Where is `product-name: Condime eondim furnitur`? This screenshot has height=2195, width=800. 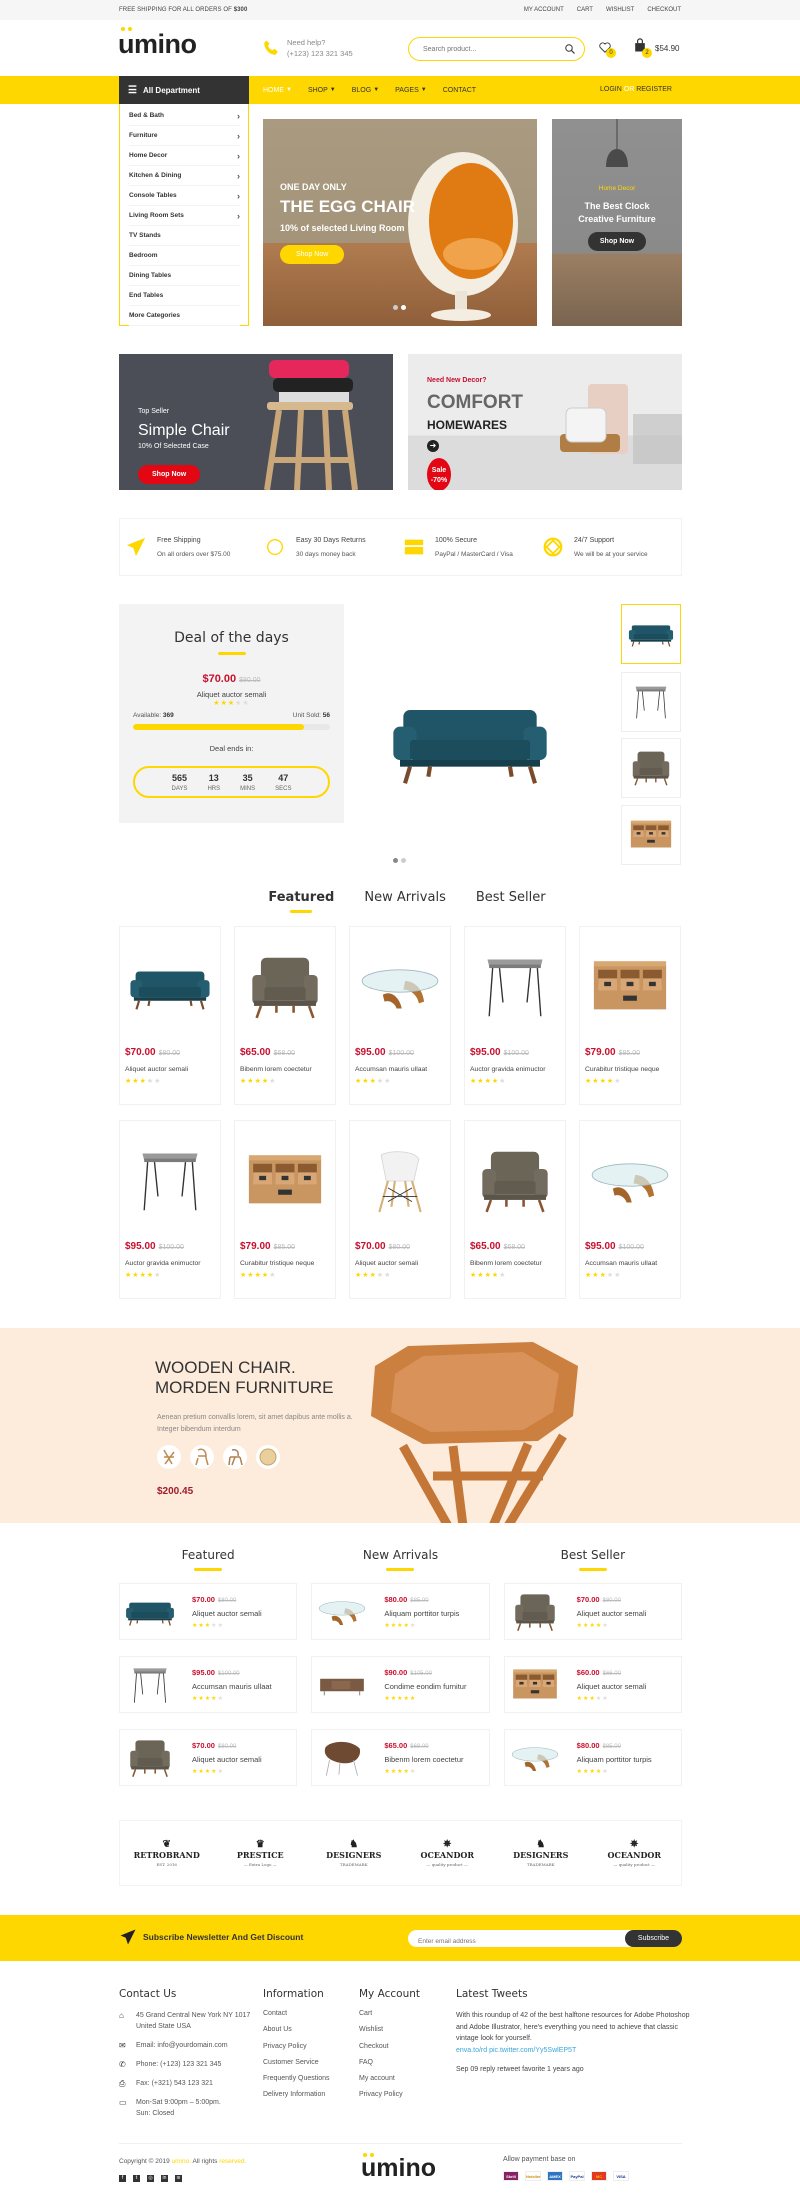
product-name: Condime eondim furnitur is located at coordinates (425, 1686).